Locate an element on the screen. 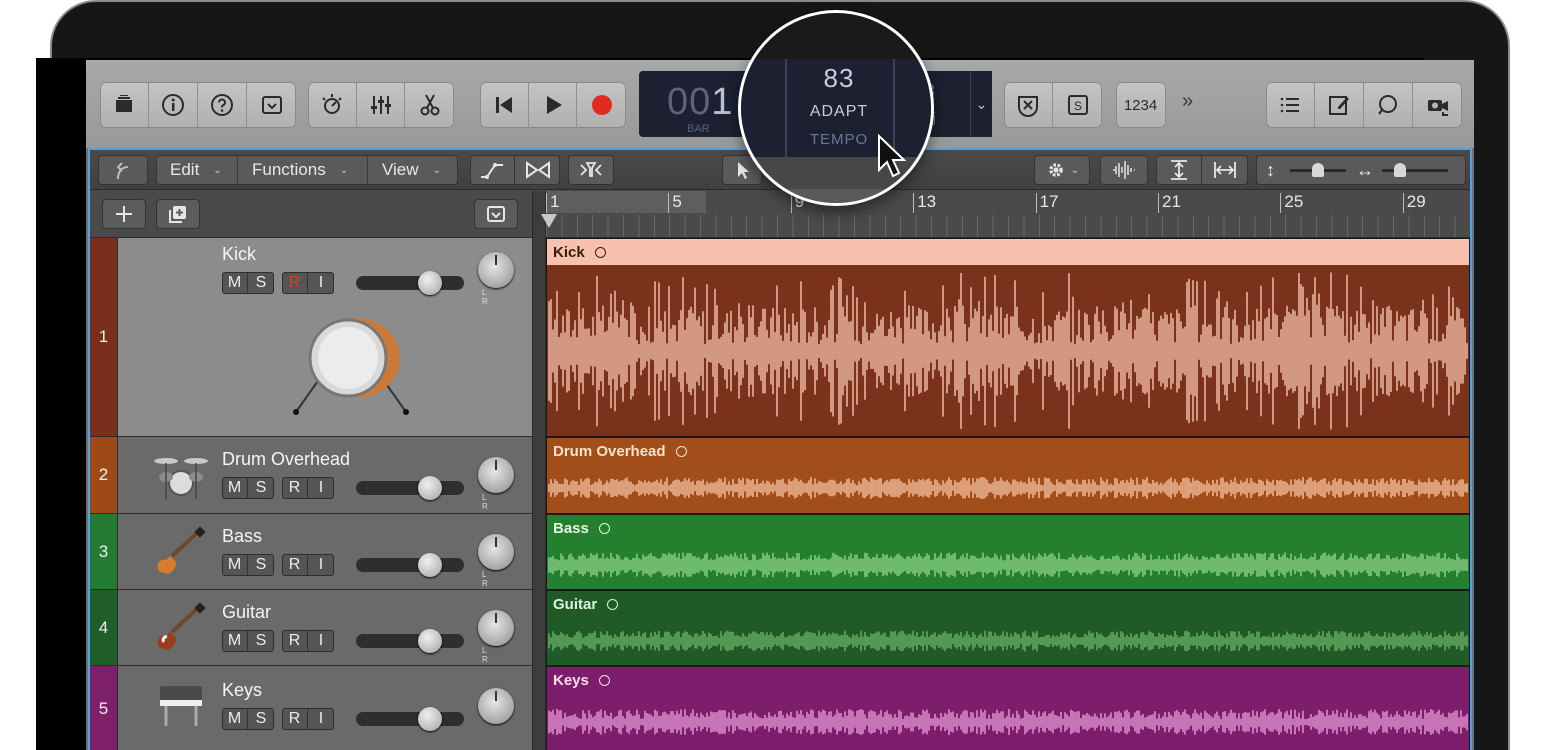 The width and height of the screenshot is (1560, 750). region-header is located at coordinates (1008, 252).